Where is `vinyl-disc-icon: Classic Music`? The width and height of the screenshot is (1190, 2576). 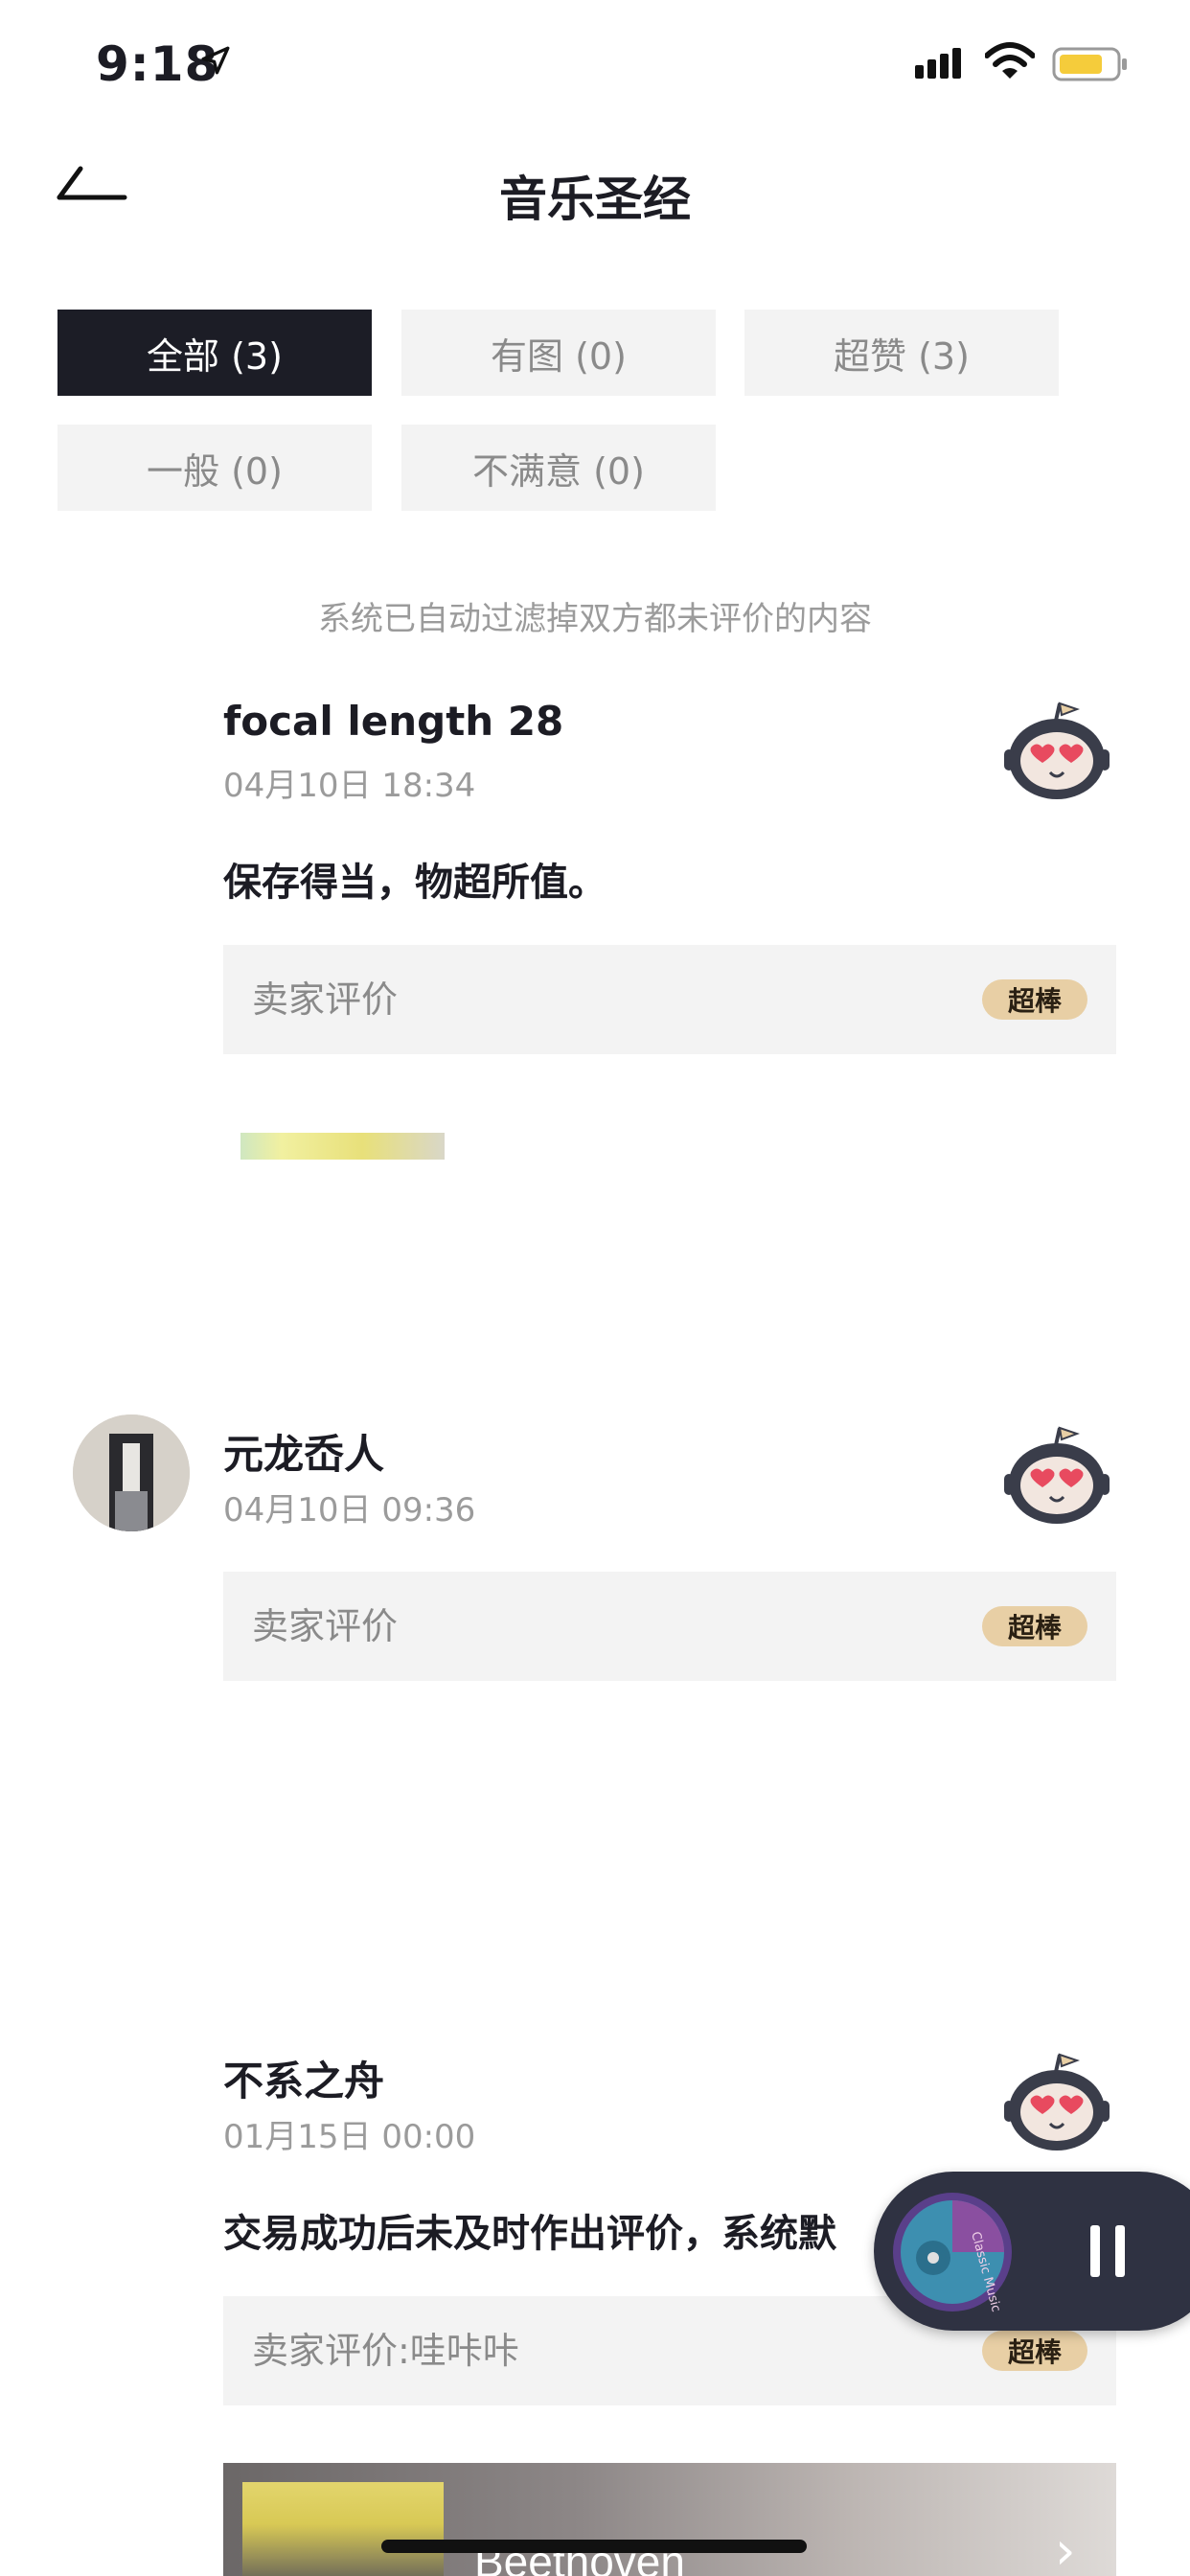 vinyl-disc-icon: Classic Music is located at coordinates (952, 2252).